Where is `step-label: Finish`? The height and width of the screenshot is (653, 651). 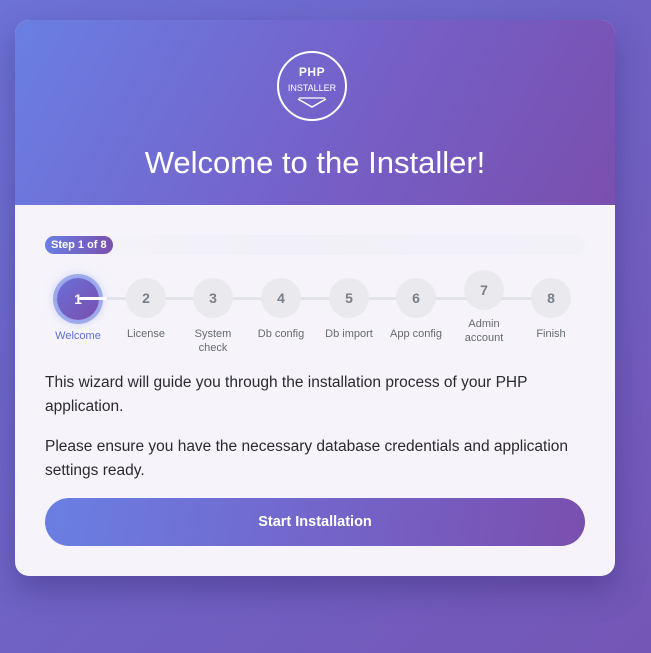 step-label: Finish is located at coordinates (551, 334).